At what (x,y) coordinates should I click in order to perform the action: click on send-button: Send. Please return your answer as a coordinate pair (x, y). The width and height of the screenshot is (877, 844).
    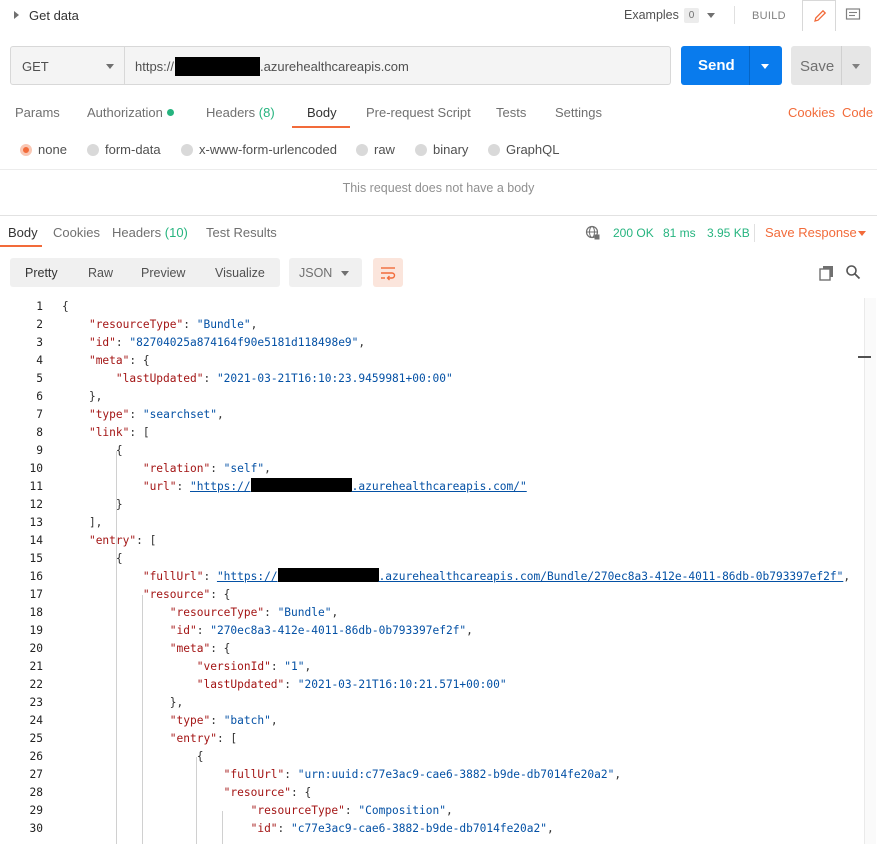
    Looking at the image, I should click on (731, 65).